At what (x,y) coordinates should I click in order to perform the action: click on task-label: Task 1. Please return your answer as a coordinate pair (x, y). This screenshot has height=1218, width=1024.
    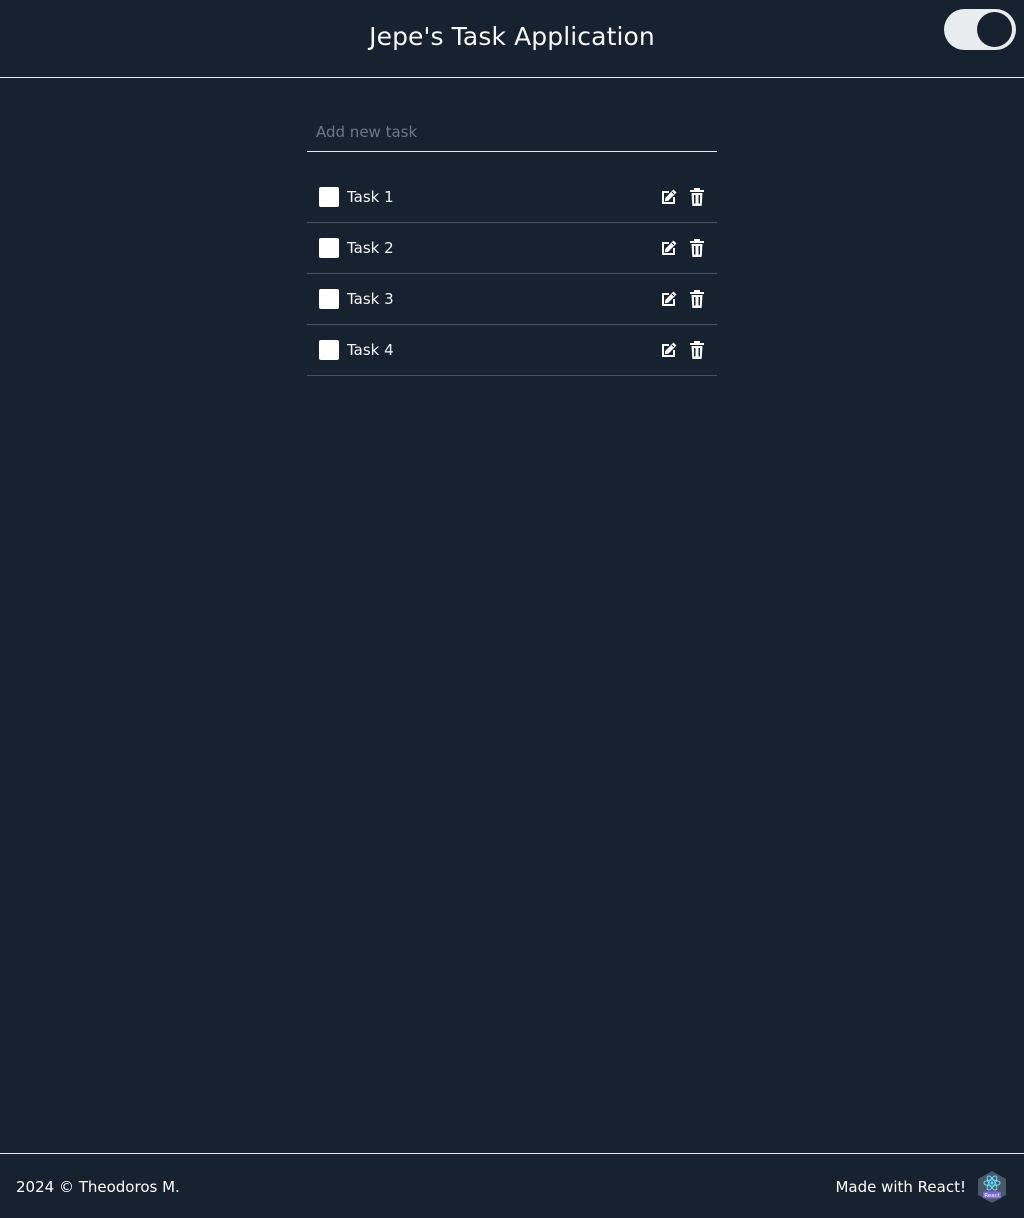
    Looking at the image, I should click on (370, 197).